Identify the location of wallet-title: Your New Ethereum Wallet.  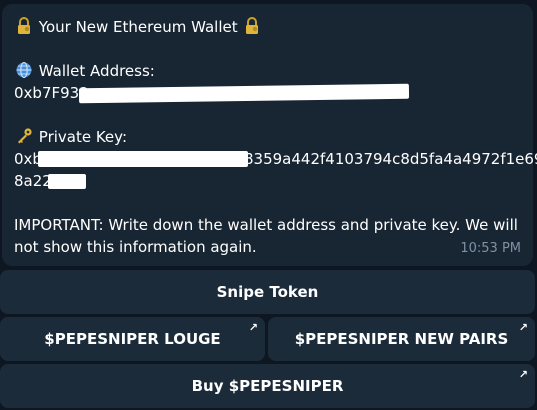
(138, 27).